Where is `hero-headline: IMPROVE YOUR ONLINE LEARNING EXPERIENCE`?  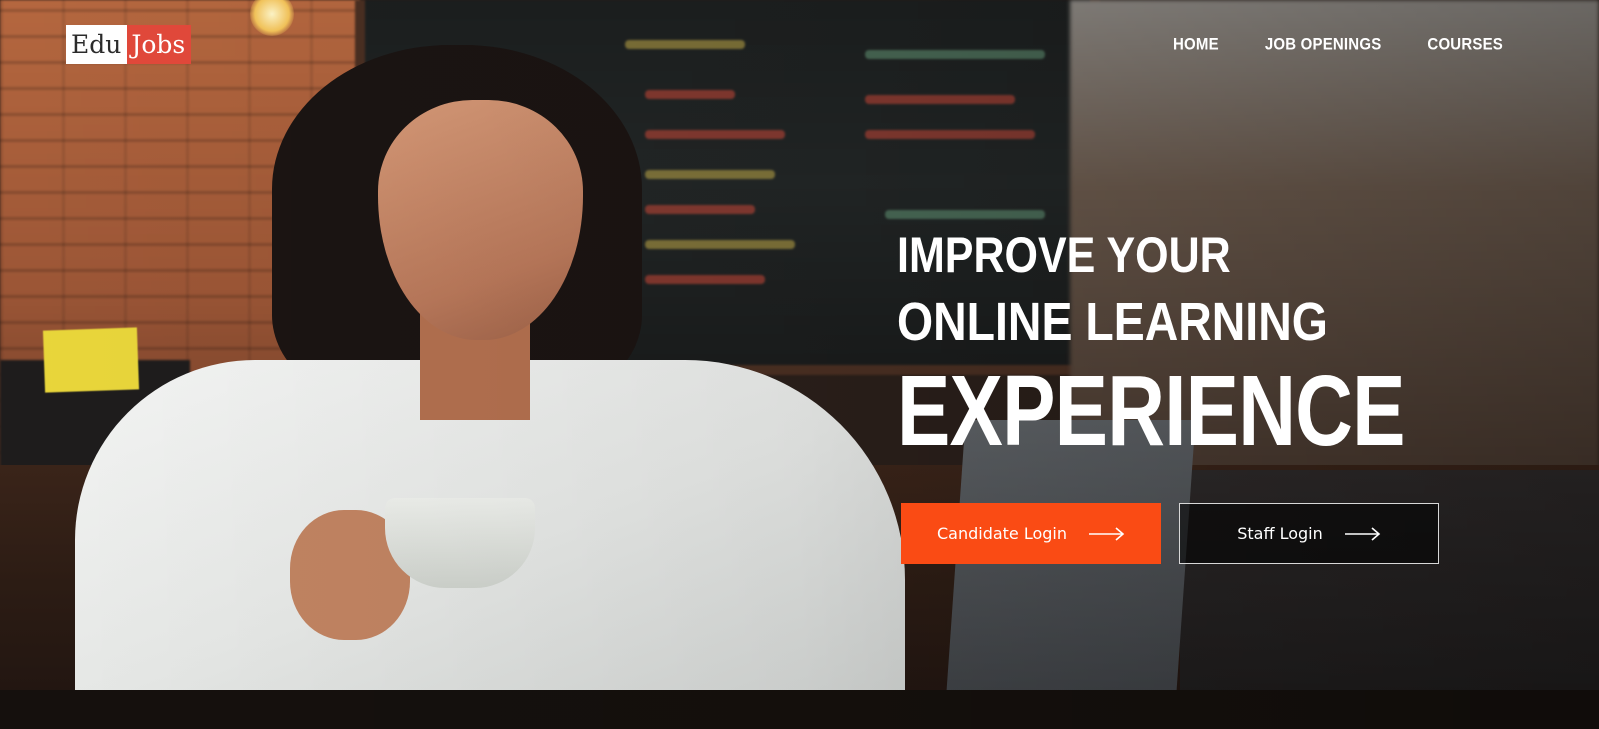
hero-headline: IMPROVE YOUR ONLINE LEARNING EXPERIENCE is located at coordinates (1214, 344).